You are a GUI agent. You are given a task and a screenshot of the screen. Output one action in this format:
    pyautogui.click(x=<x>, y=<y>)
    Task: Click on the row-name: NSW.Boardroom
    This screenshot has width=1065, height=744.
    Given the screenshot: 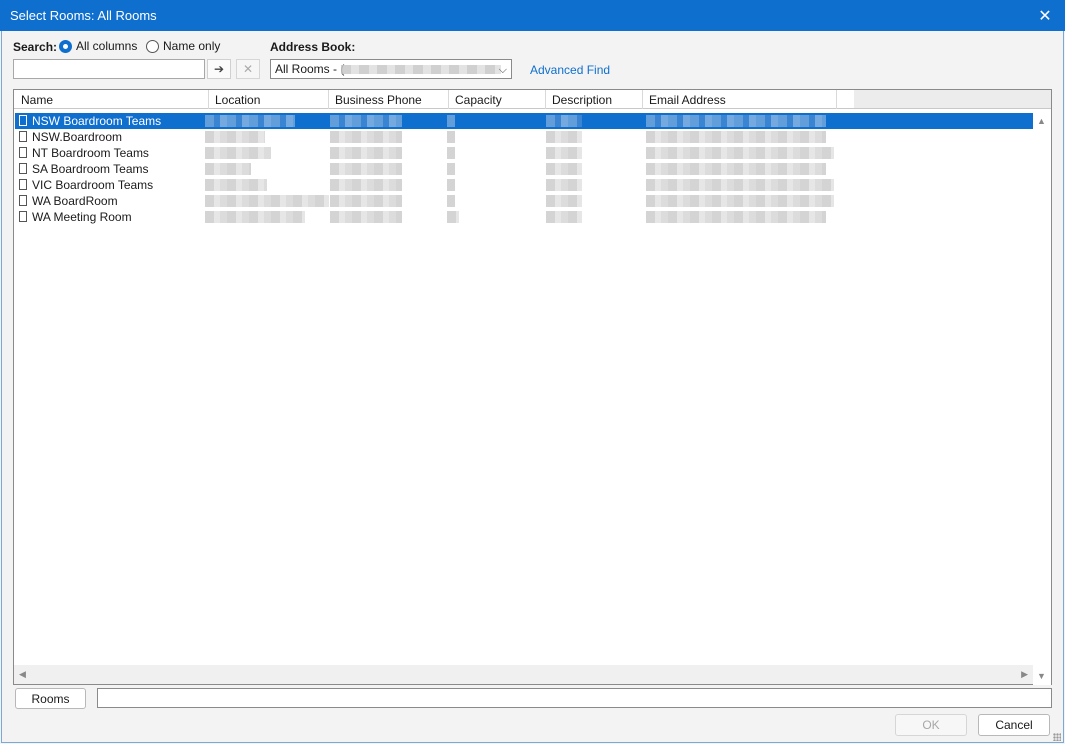 What is the action you would take?
    pyautogui.click(x=77, y=137)
    